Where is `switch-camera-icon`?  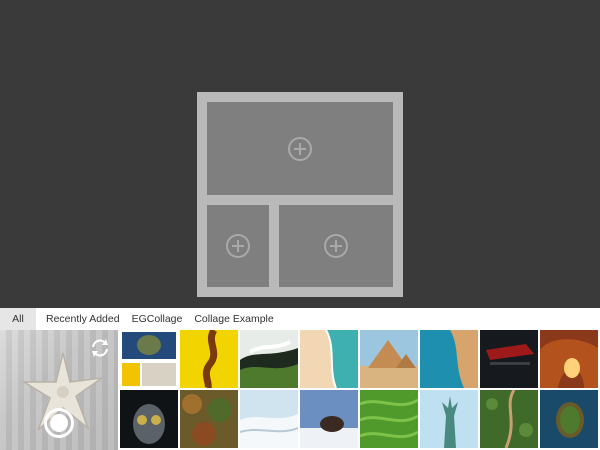 switch-camera-icon is located at coordinates (100, 348).